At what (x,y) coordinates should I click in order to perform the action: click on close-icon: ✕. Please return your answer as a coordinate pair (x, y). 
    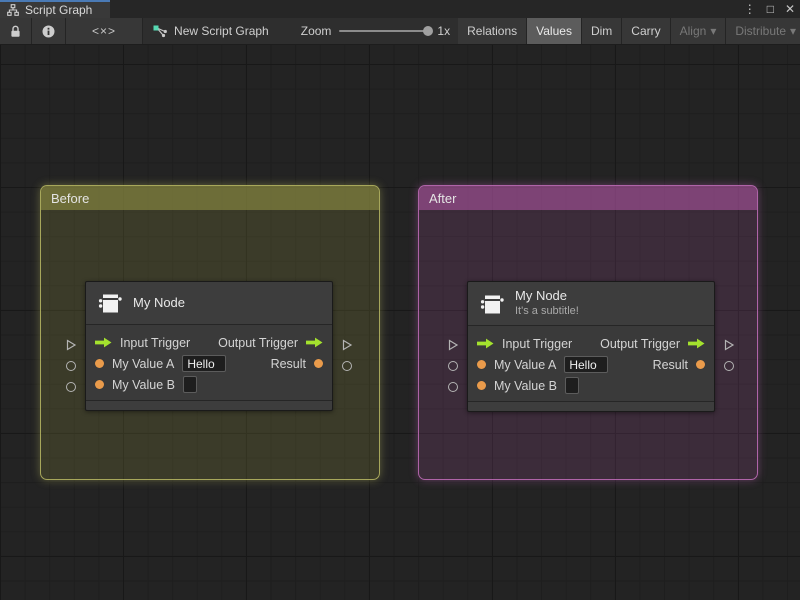
    Looking at the image, I should click on (790, 9).